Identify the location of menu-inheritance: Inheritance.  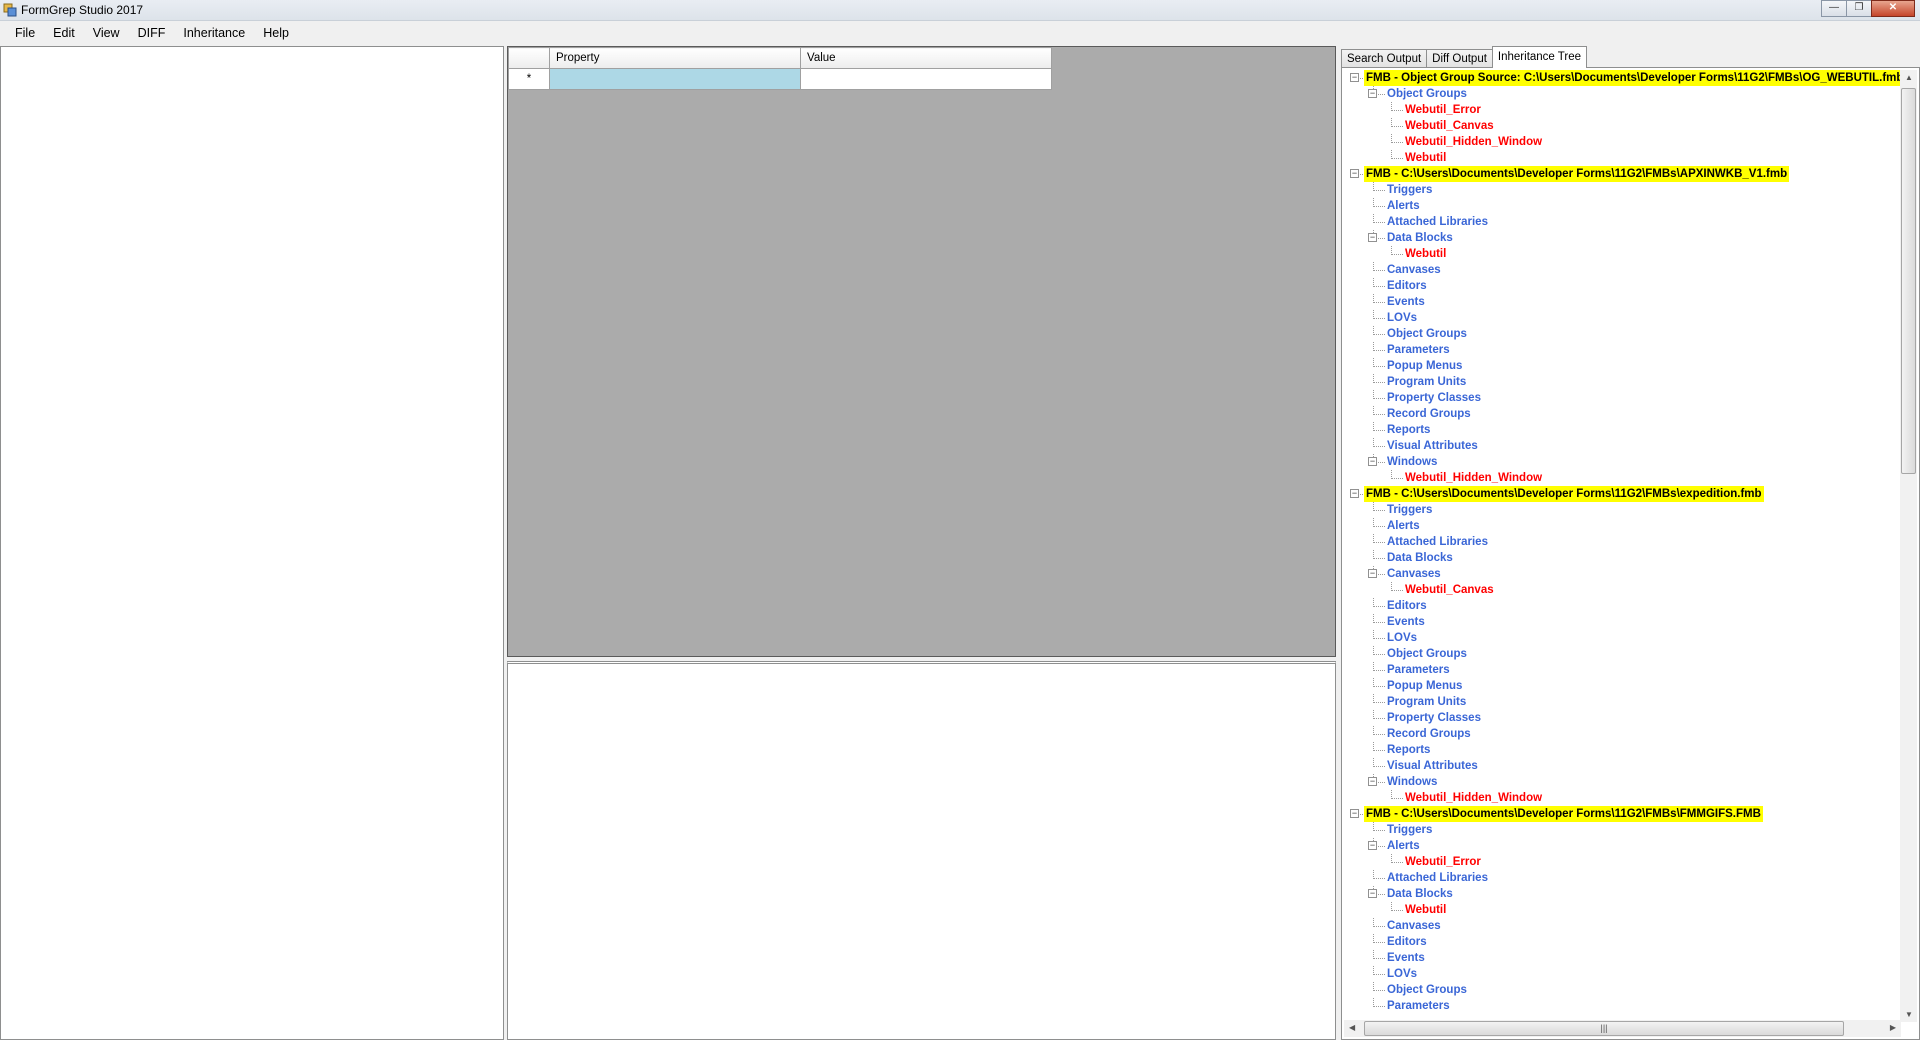
(214, 33).